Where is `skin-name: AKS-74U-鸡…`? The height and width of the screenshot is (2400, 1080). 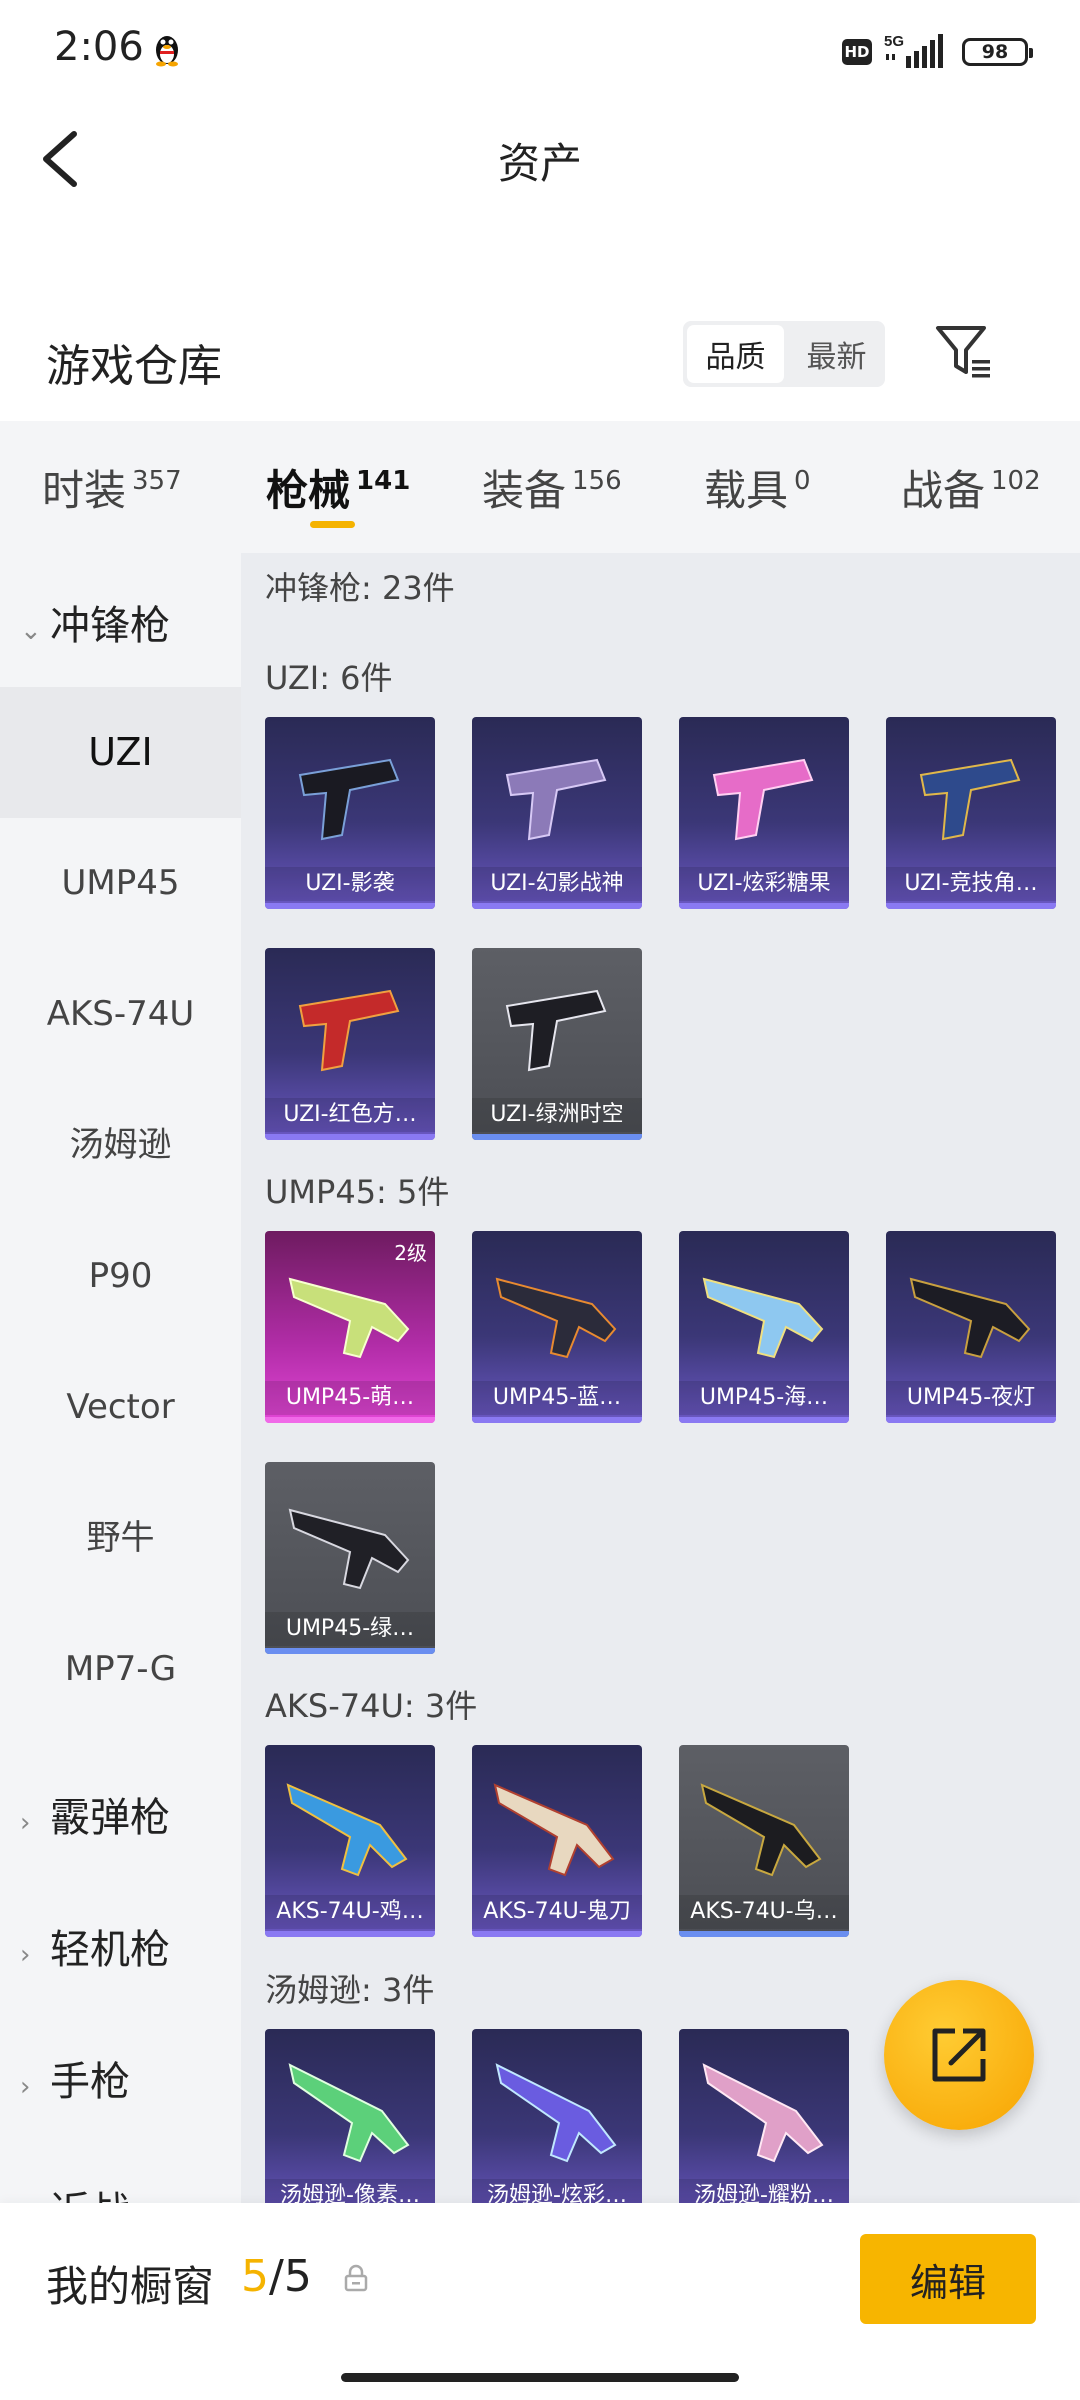 skin-name: AKS-74U-鸡… is located at coordinates (350, 1912).